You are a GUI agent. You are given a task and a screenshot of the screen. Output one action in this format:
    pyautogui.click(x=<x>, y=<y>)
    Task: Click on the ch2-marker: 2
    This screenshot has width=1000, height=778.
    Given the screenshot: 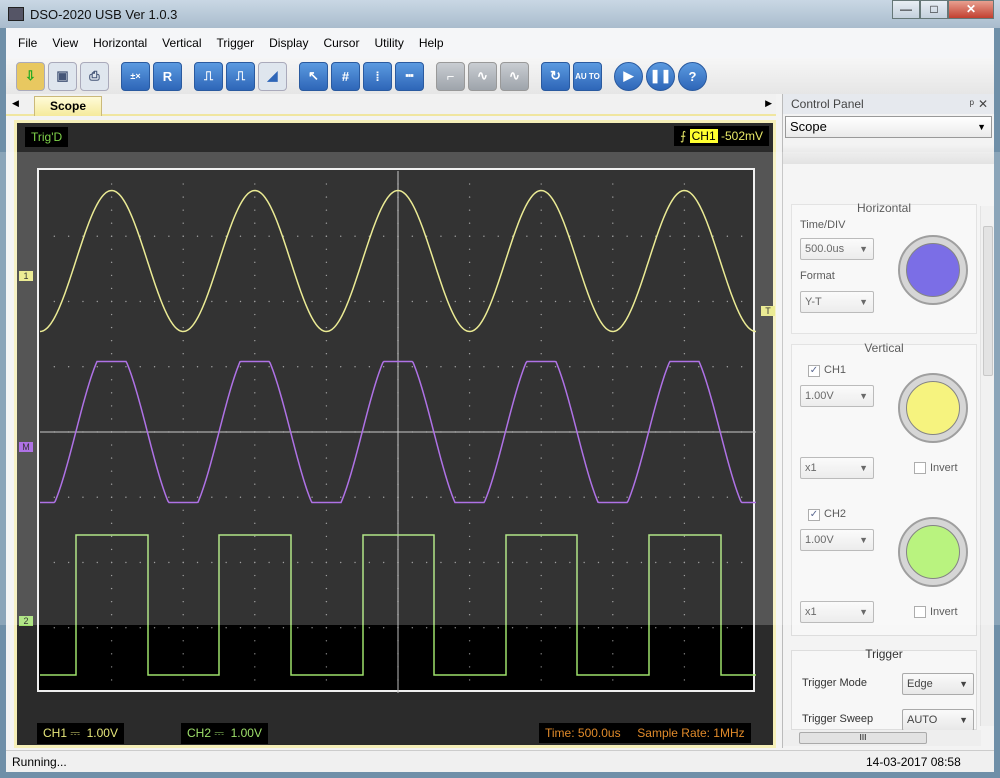 What is the action you would take?
    pyautogui.click(x=26, y=621)
    